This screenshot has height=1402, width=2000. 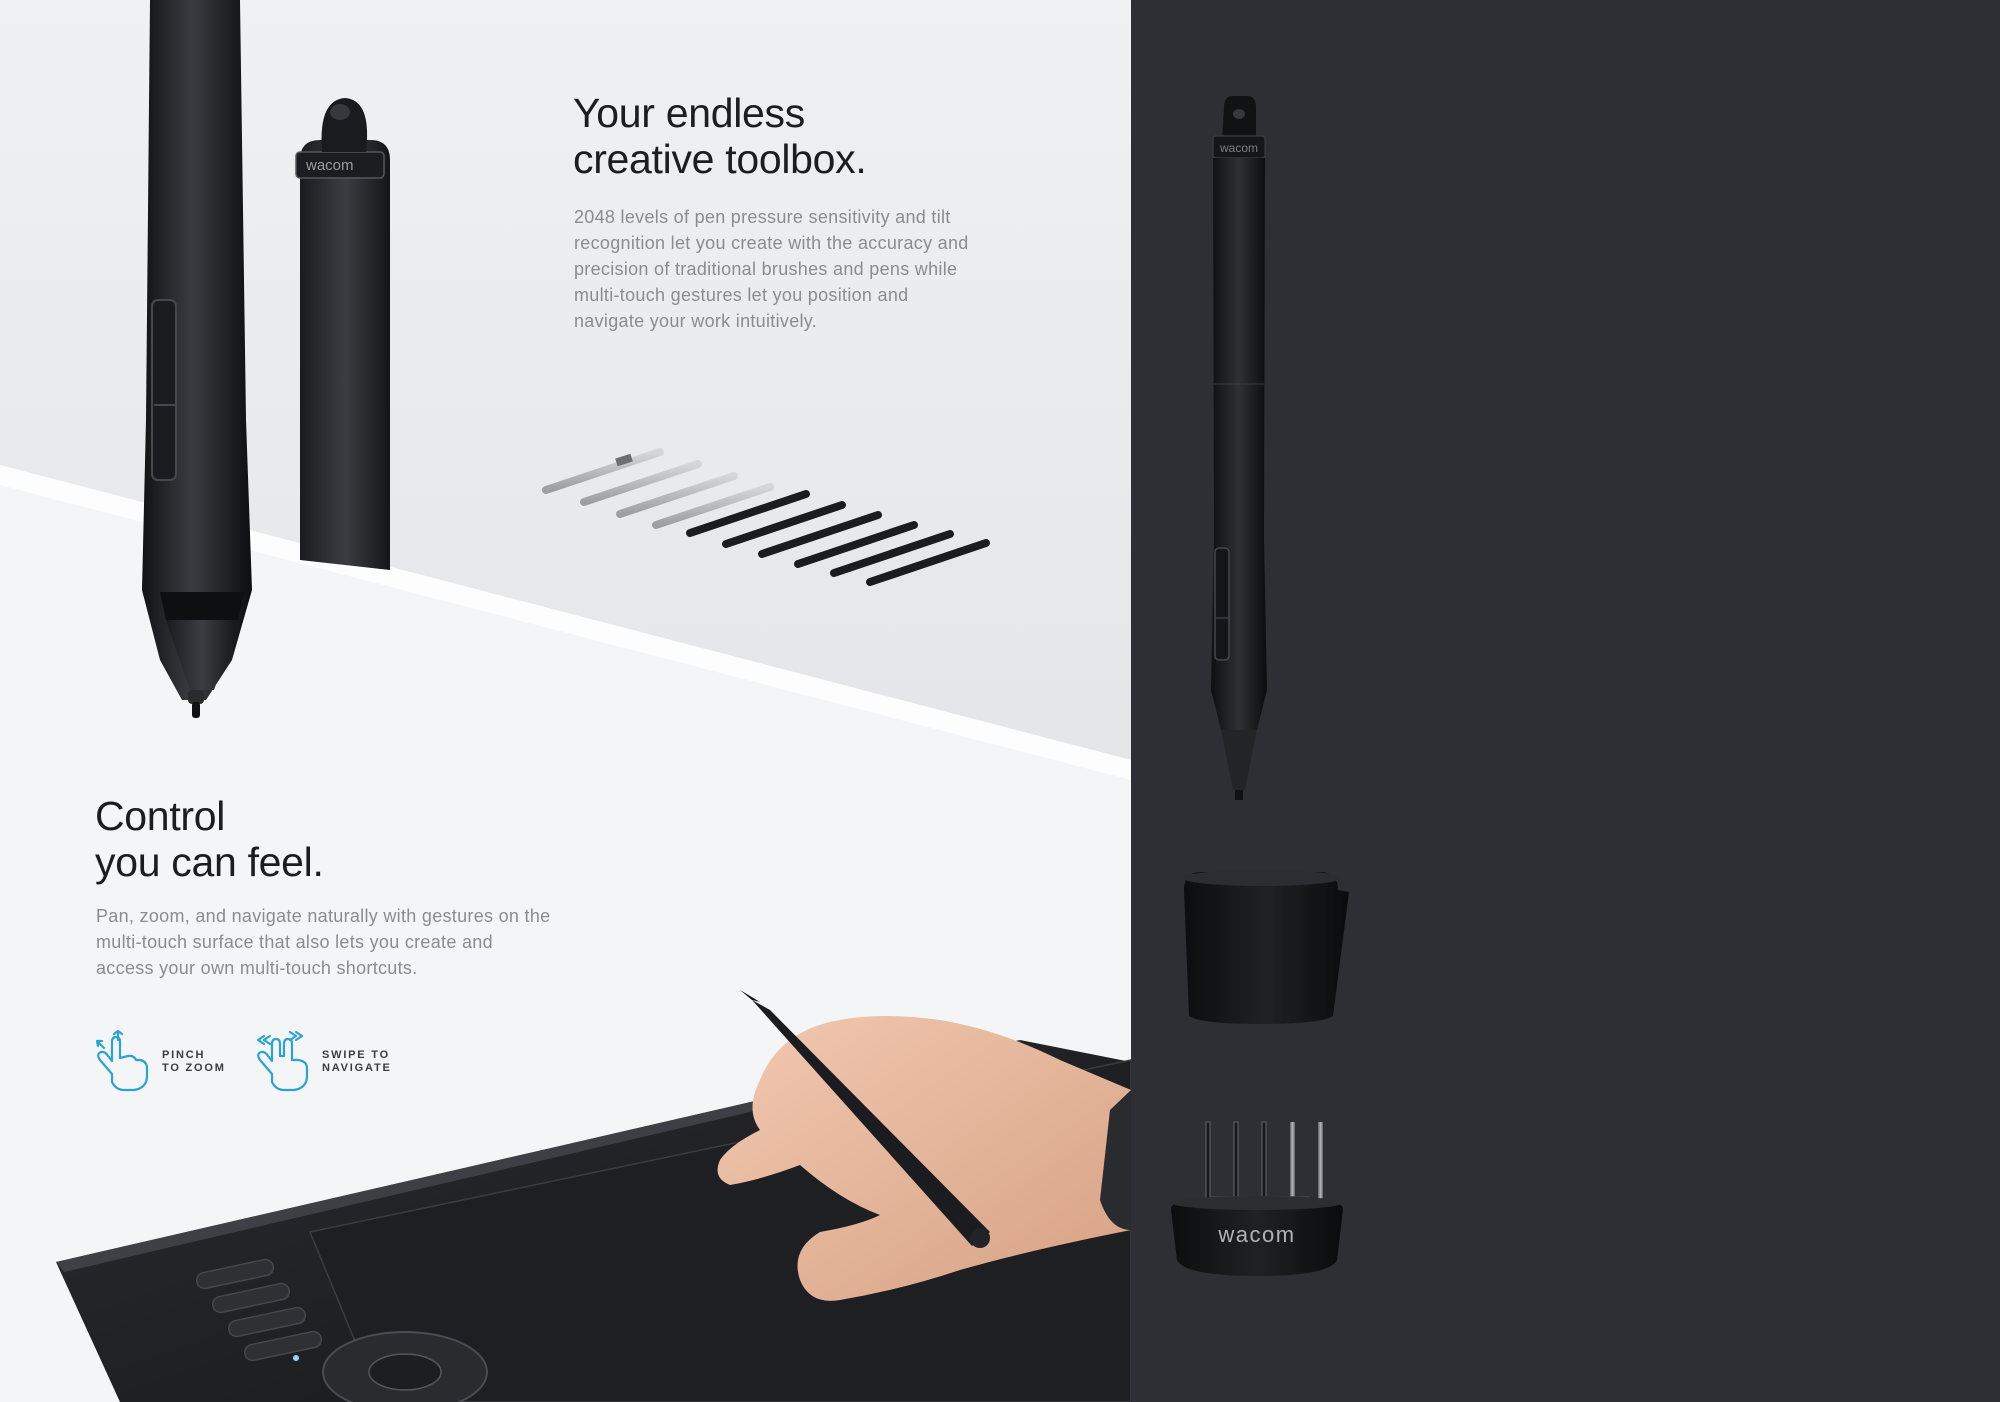 What do you see at coordinates (1238, 148) in the screenshot?
I see `stylus-logo: wacom` at bounding box center [1238, 148].